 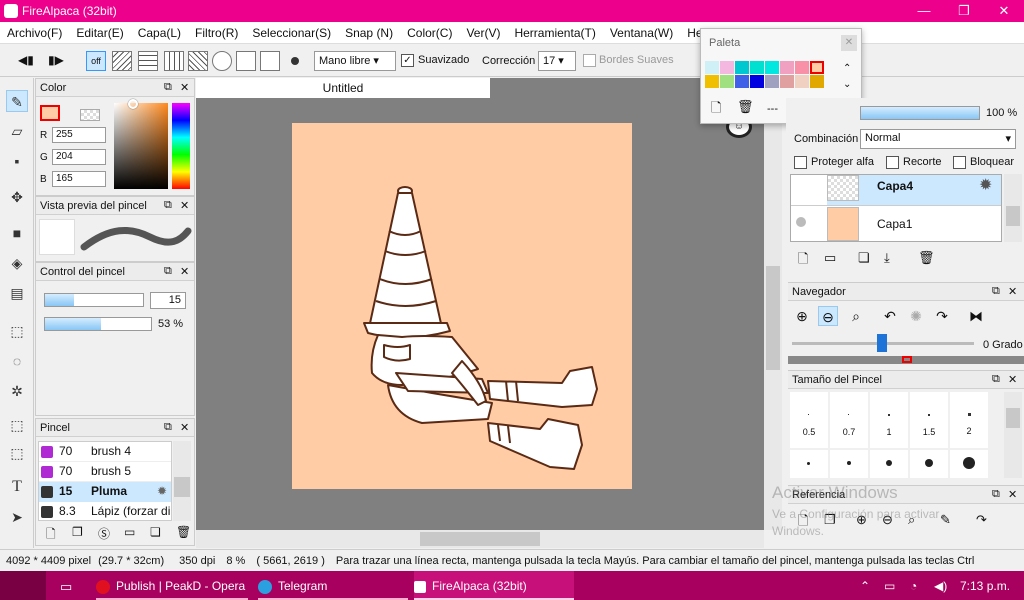 What do you see at coordinates (98, 324) in the screenshot?
I see `opacity-slider` at bounding box center [98, 324].